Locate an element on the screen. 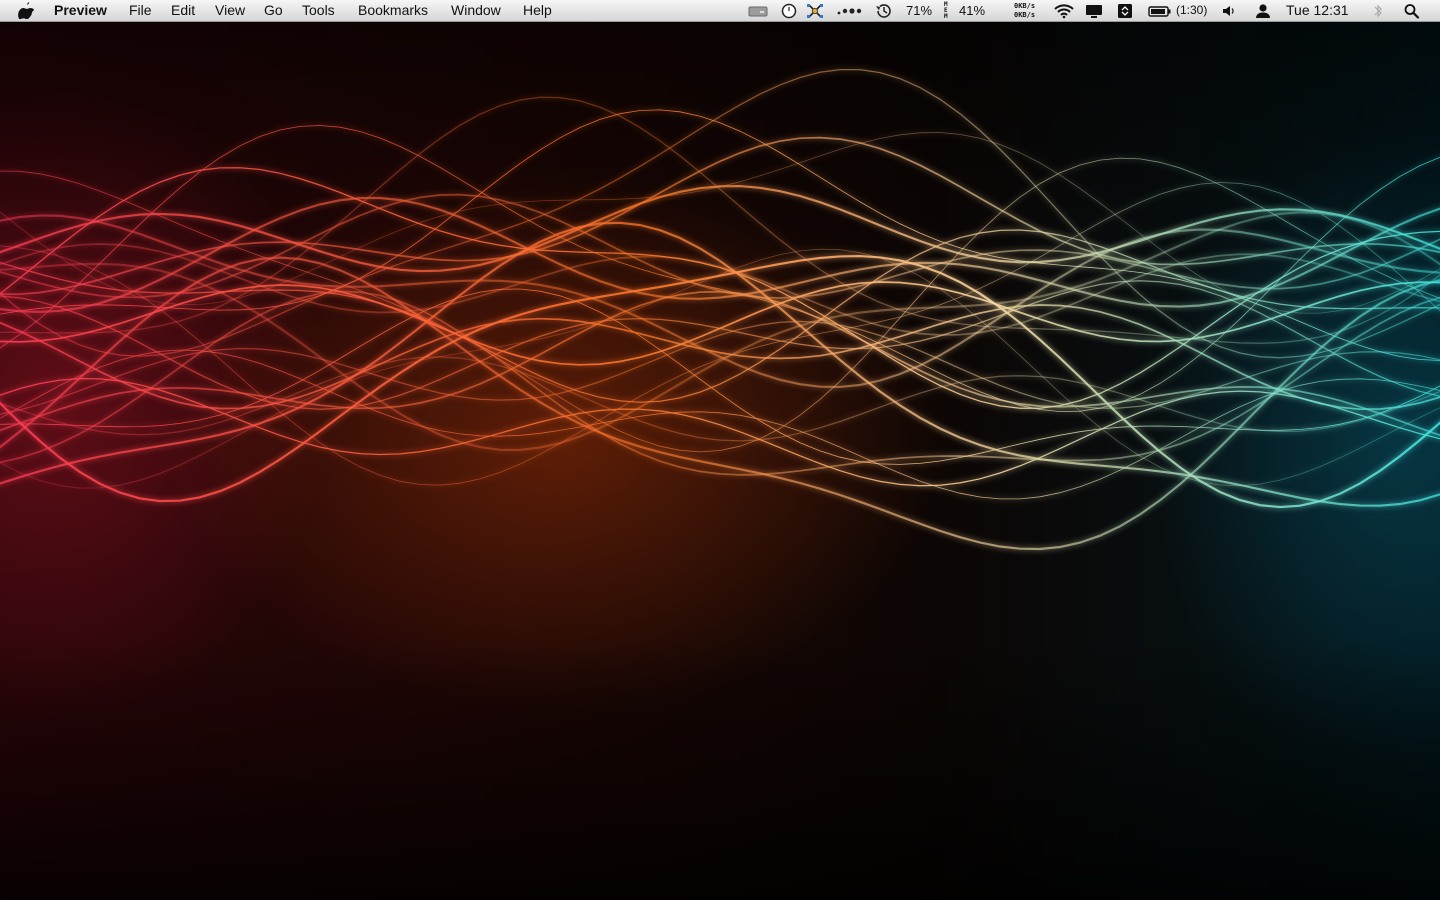 This screenshot has width=1440, height=900. sync-icon is located at coordinates (1125, 11).